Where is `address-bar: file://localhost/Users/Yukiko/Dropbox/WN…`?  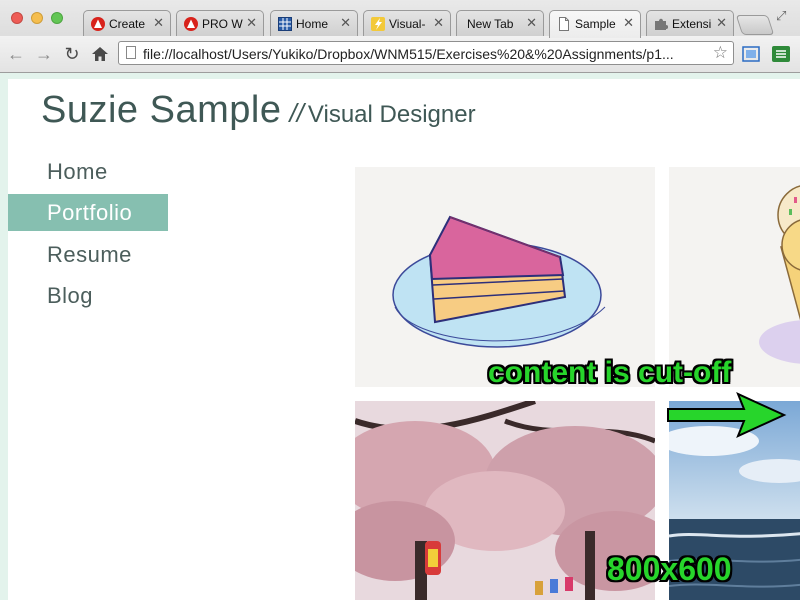
address-bar: file://localhost/Users/Yukiko/Dropbox/WN… is located at coordinates (426, 53).